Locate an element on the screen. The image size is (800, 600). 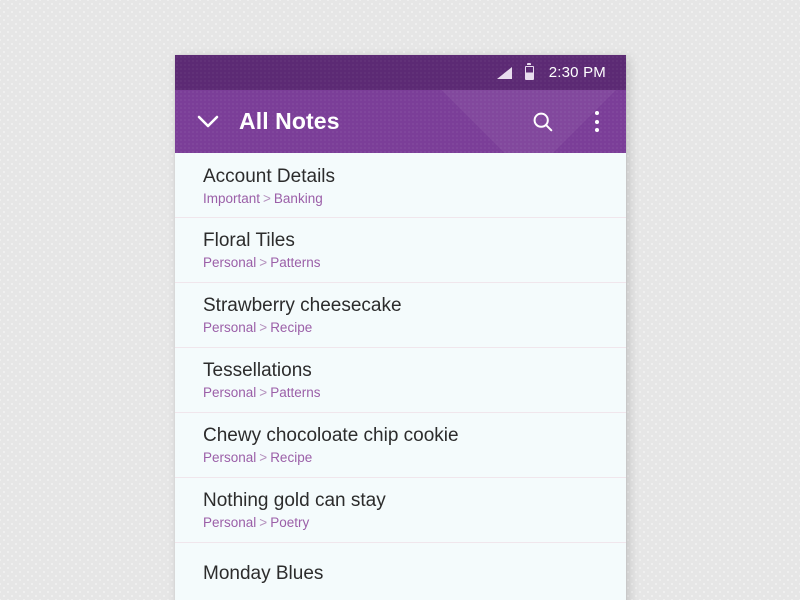
note-list-item: Monday Blues is located at coordinates (400, 571).